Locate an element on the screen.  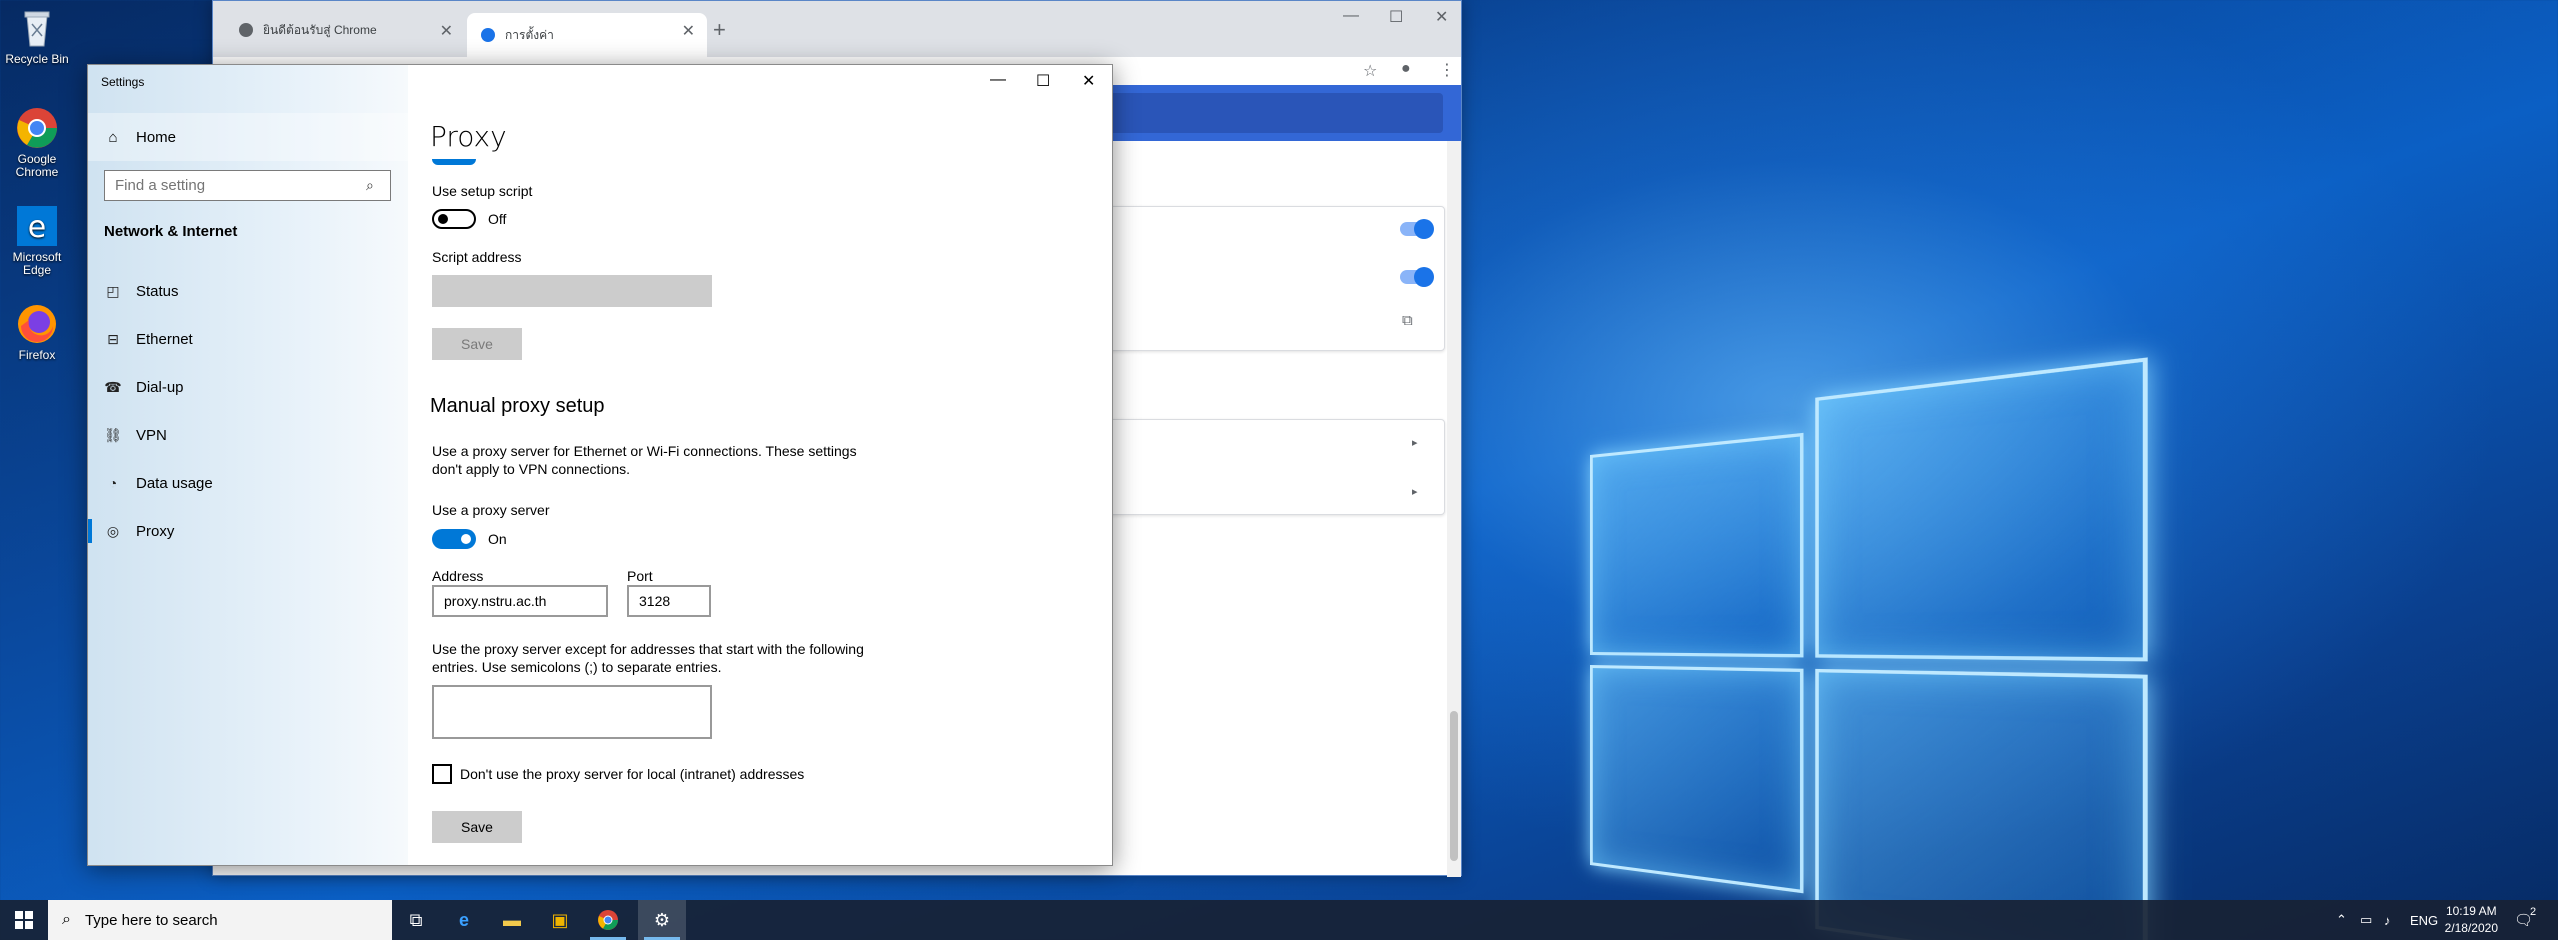
windows-start-icon is located at coordinates (24, 920).